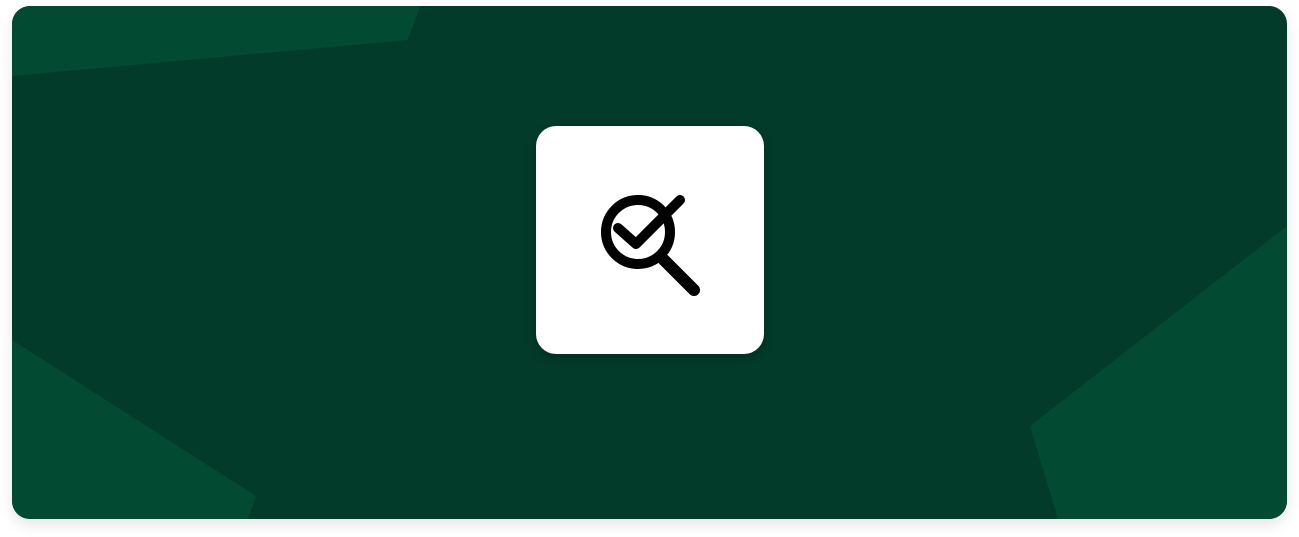  I want to click on icon-tile, so click(650, 240).